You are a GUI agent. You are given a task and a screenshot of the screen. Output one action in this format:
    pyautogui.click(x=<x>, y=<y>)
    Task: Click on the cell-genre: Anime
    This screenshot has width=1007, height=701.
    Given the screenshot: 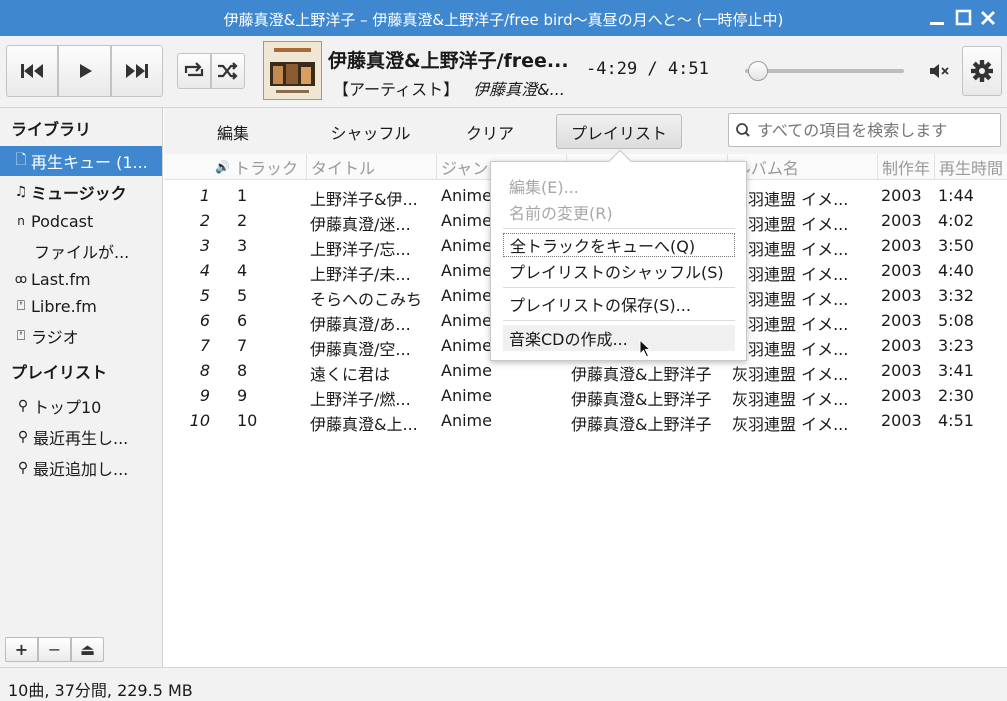 What is the action you would take?
    pyautogui.click(x=466, y=420)
    